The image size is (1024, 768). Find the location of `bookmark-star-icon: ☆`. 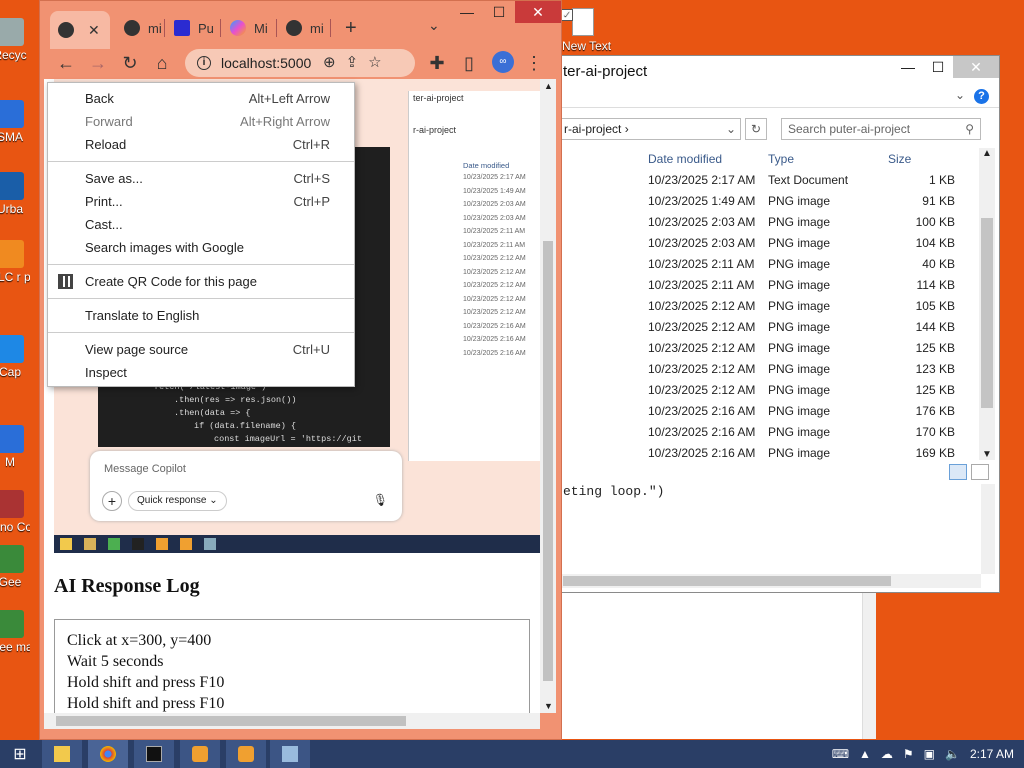

bookmark-star-icon: ☆ is located at coordinates (374, 62).